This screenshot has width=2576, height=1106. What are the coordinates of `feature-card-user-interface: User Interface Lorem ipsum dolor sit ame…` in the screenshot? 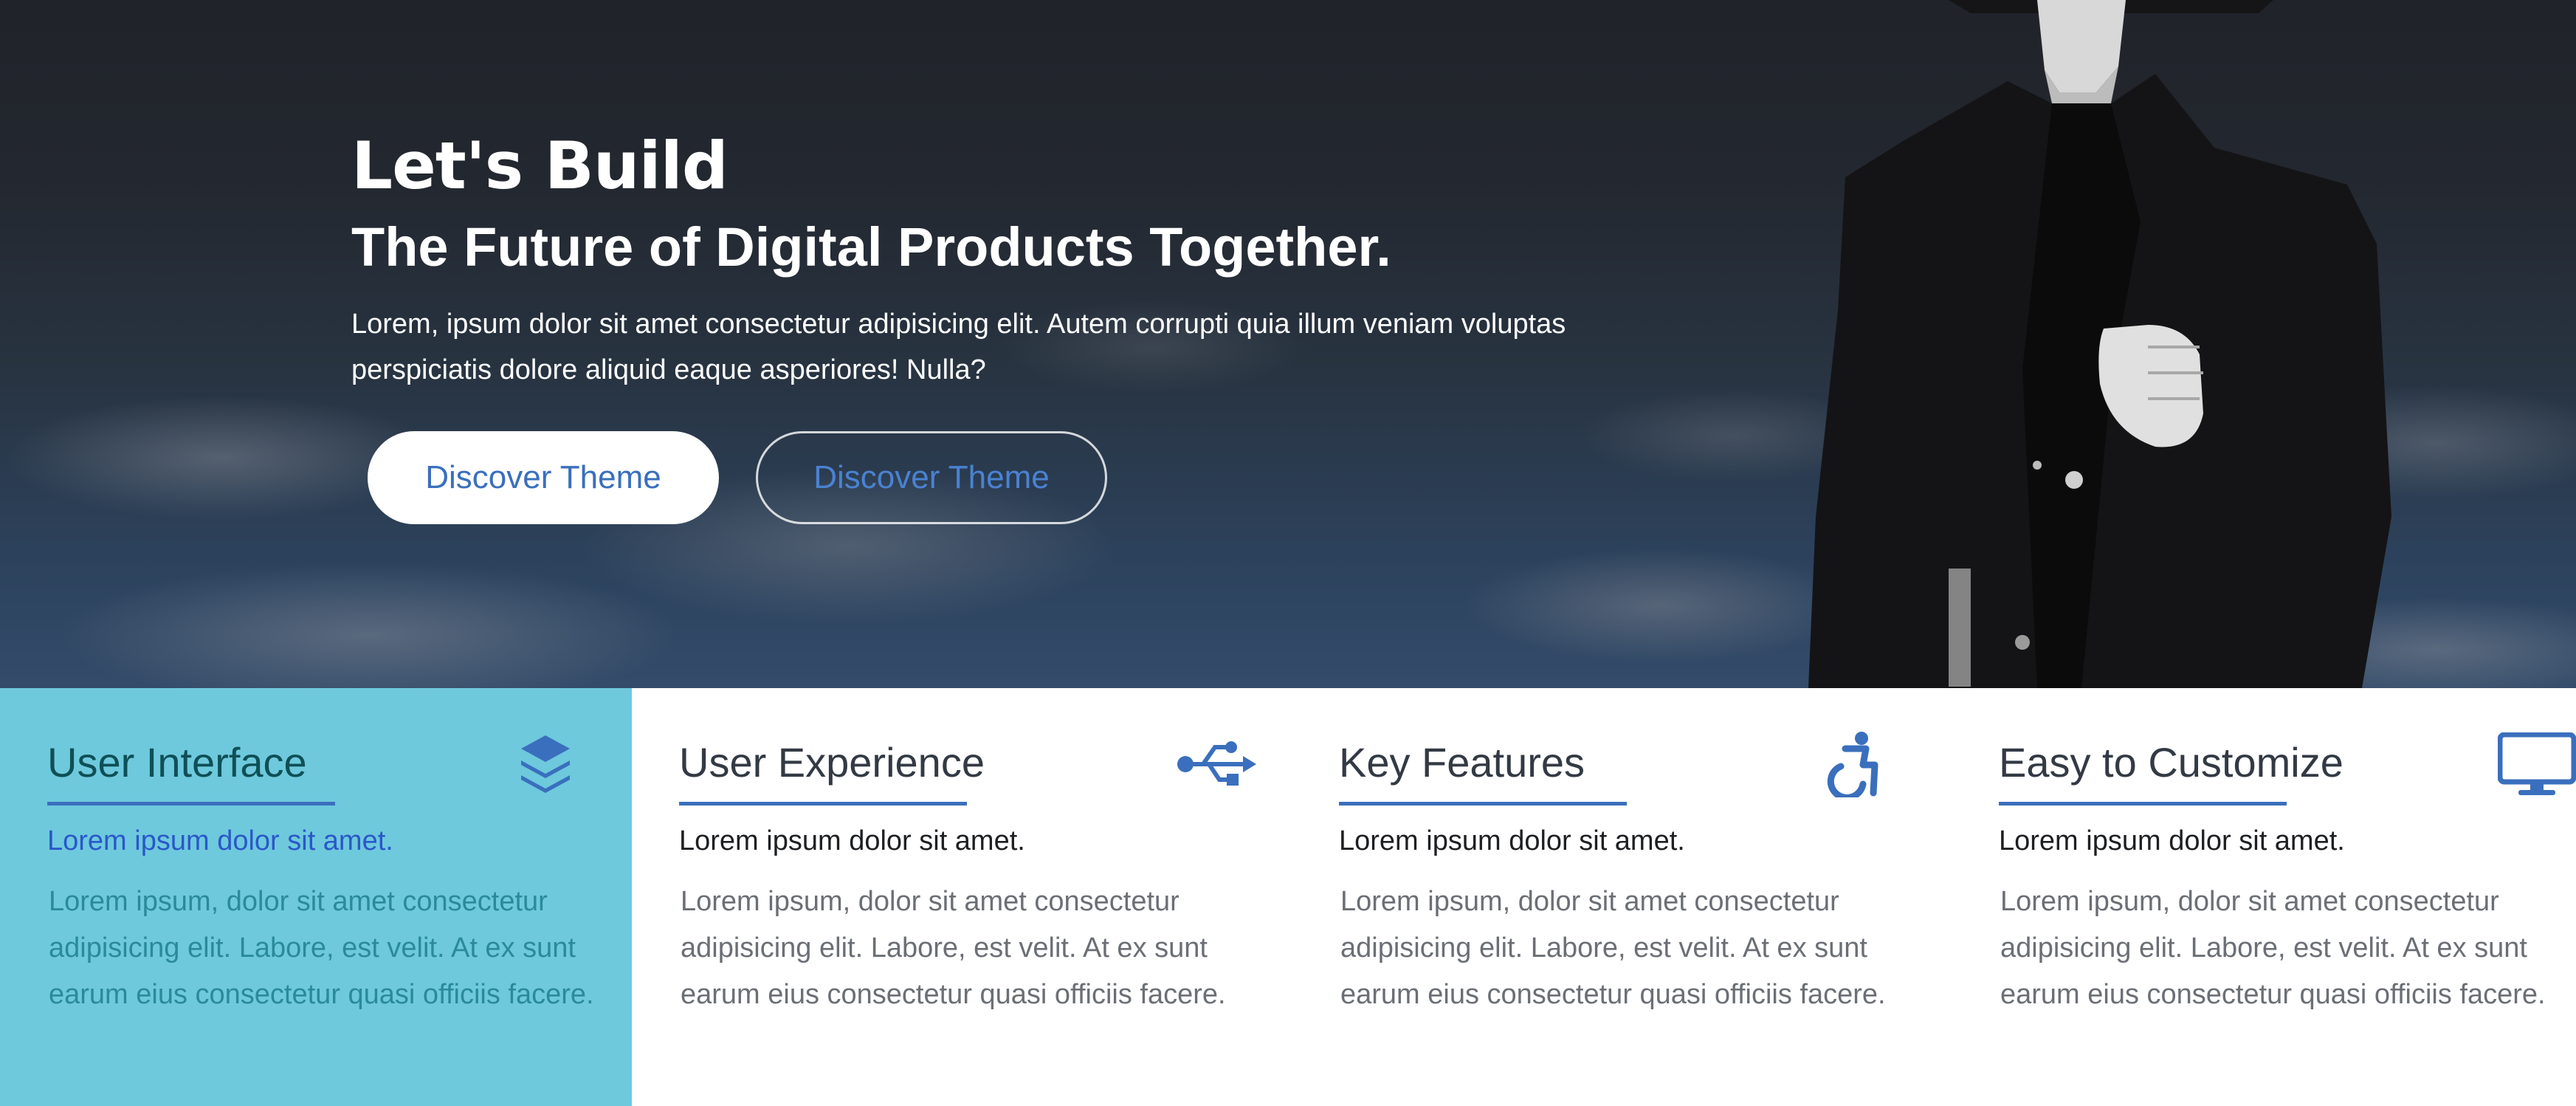 It's located at (316, 897).